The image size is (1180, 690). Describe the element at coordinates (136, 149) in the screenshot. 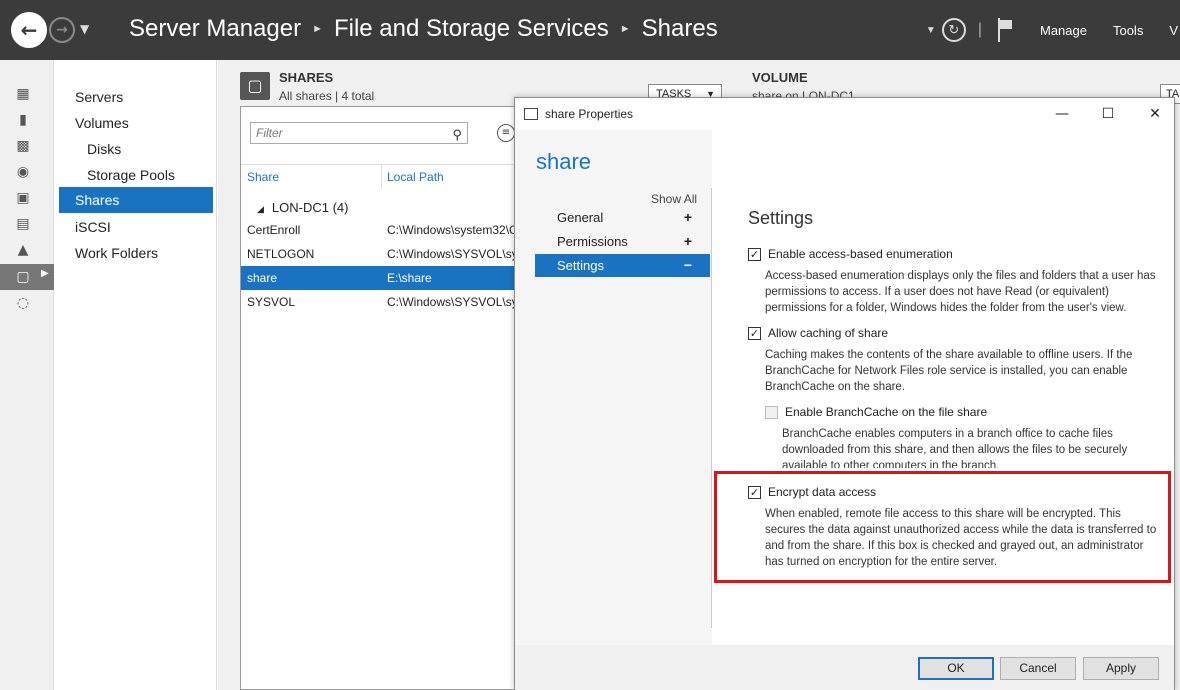

I see `nav-item-disks: Disks` at that location.